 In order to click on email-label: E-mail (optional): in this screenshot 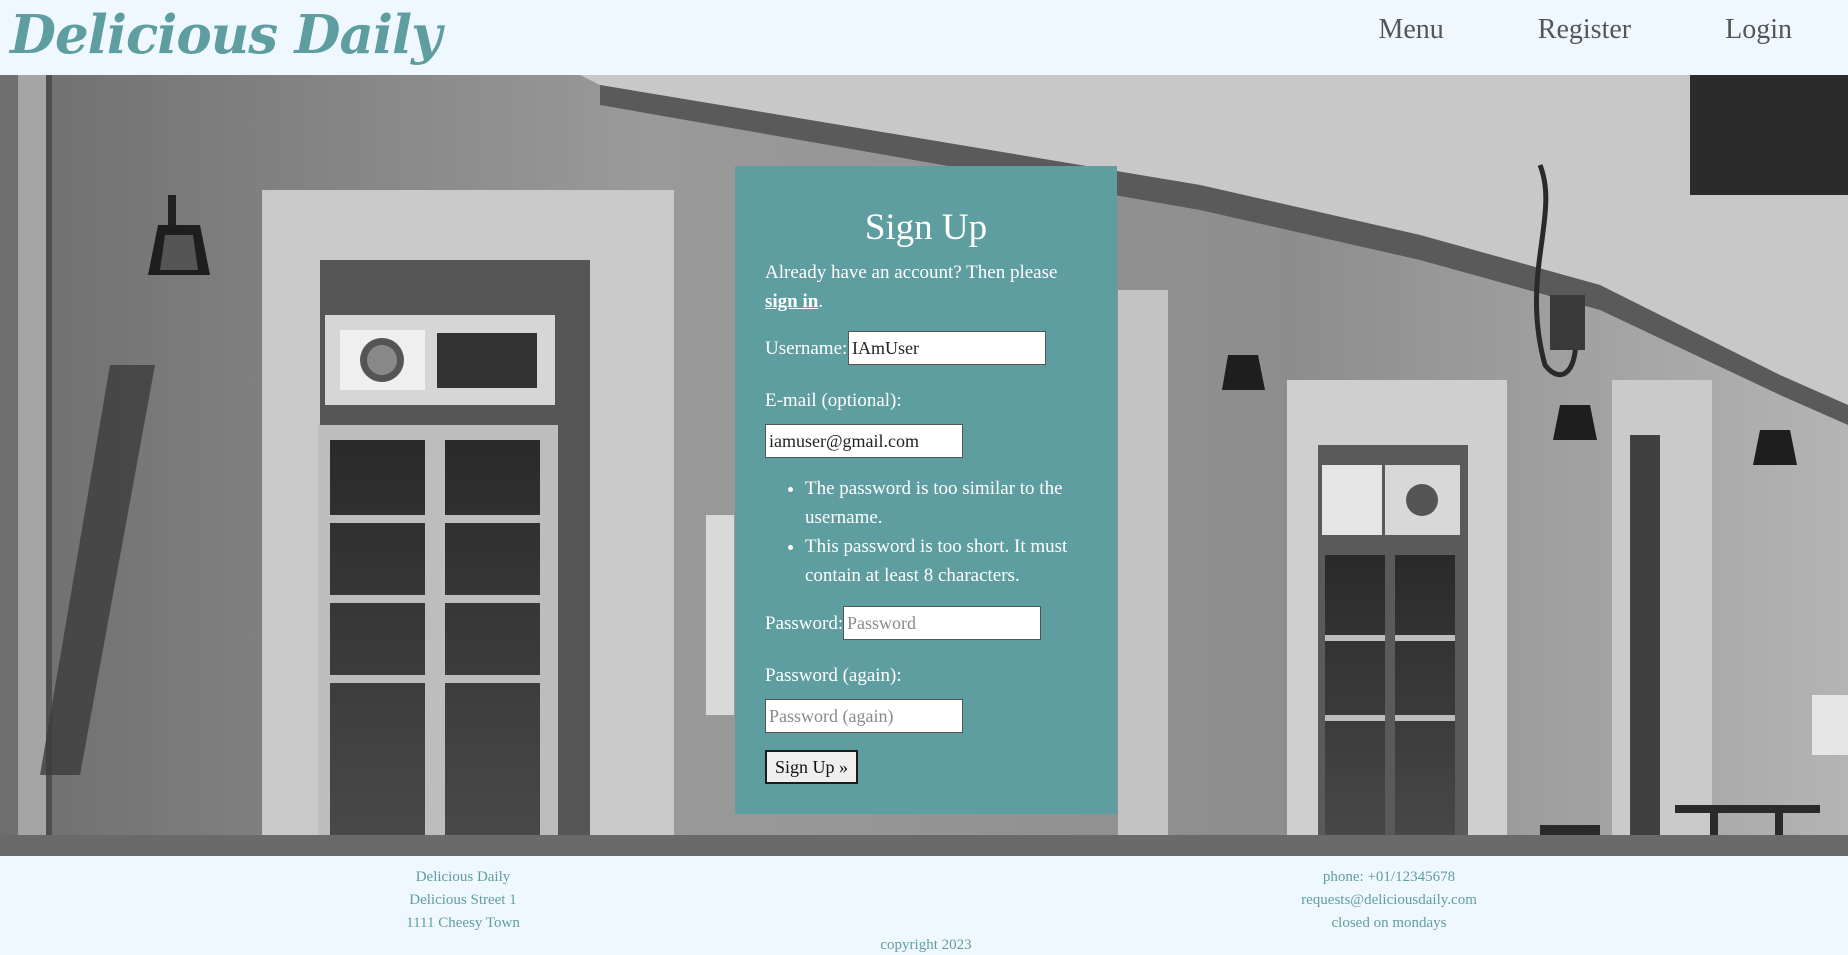, I will do `click(833, 400)`.